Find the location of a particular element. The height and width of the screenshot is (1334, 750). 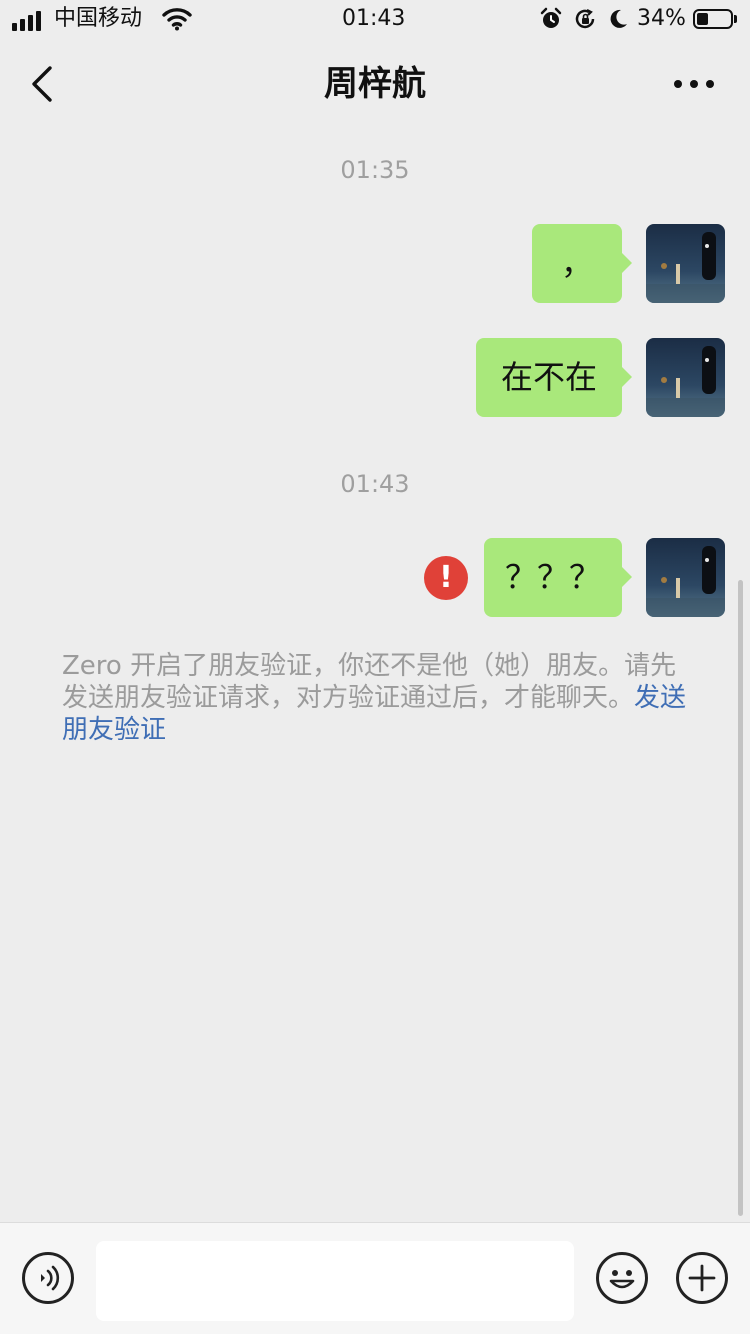

status-bar: 中国移动 01:43 34% is located at coordinates (375, 20).